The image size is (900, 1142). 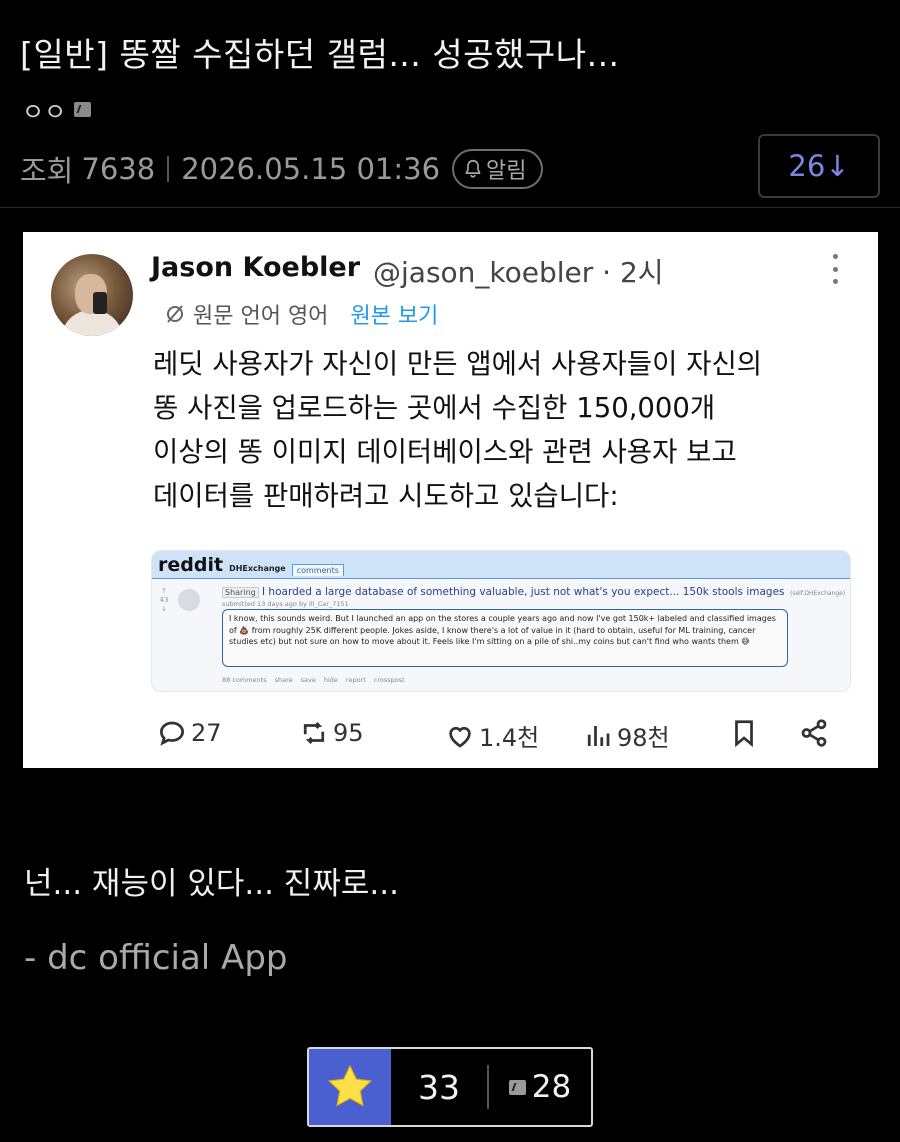 What do you see at coordinates (835, 269) in the screenshot?
I see `more-options-icon` at bounding box center [835, 269].